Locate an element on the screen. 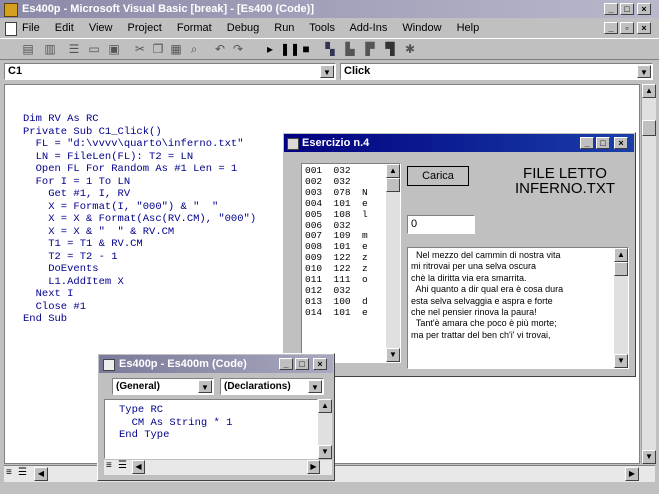 Image resolution: width=659 pixels, height=494 pixels. add-form-icon: ▥ is located at coordinates (50, 49).